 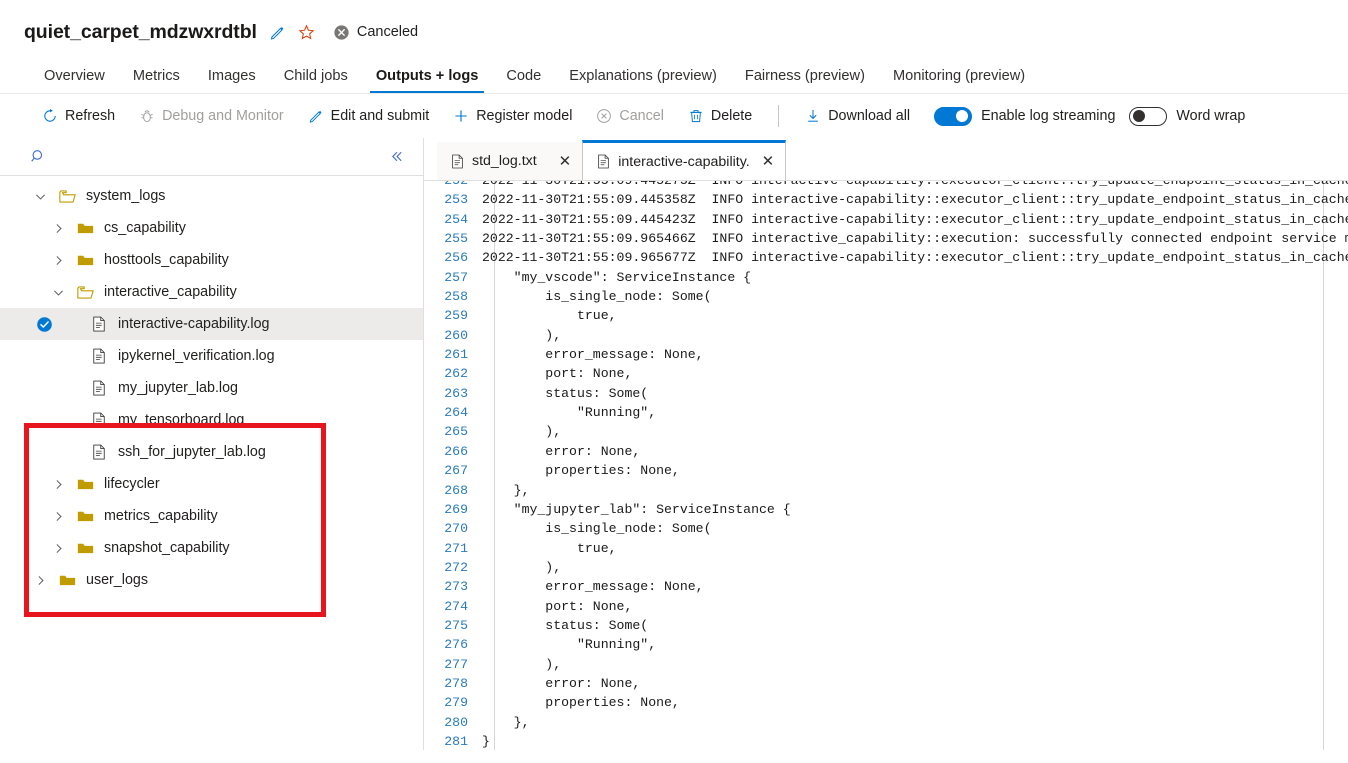 What do you see at coordinates (211, 292) in the screenshot?
I see `tree-item-interactive_capability: interactive_capability` at bounding box center [211, 292].